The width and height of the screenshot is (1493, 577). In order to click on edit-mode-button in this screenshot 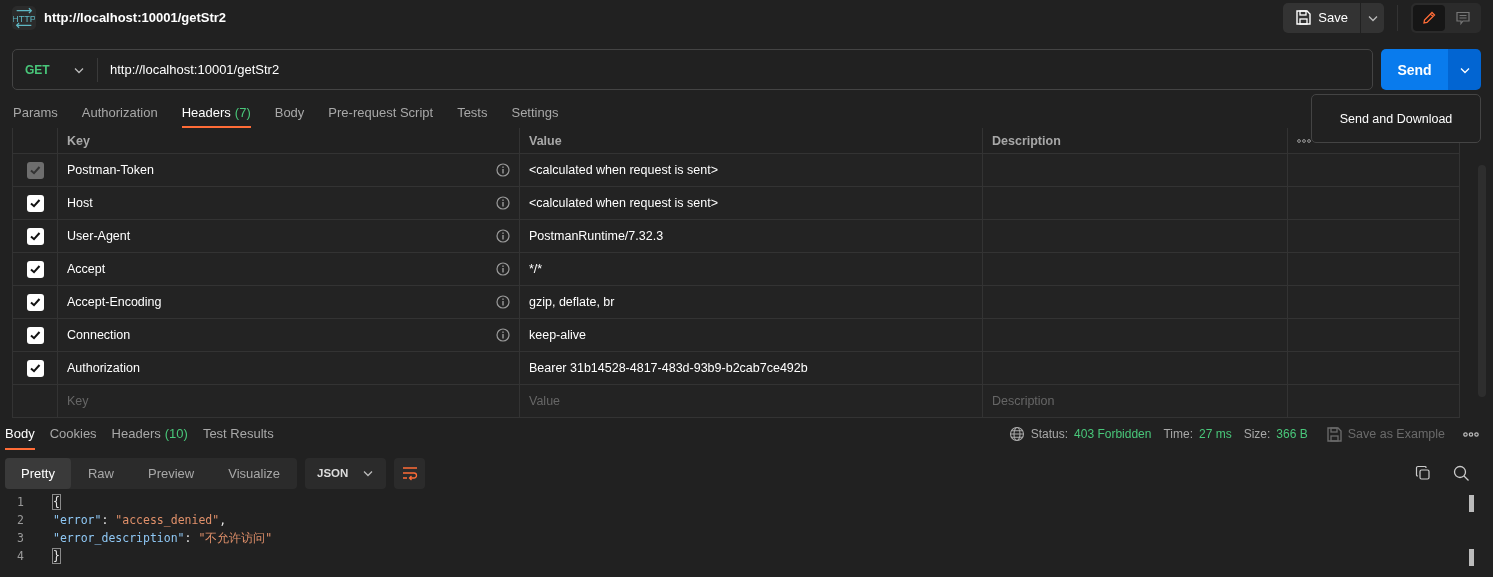, I will do `click(1429, 17)`.